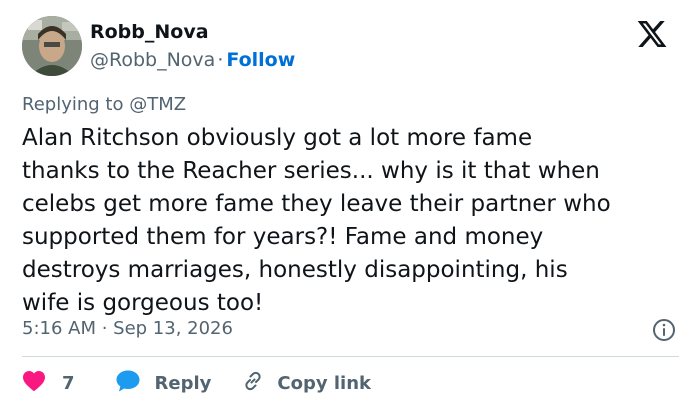  What do you see at coordinates (664, 330) in the screenshot?
I see `info-icon` at bounding box center [664, 330].